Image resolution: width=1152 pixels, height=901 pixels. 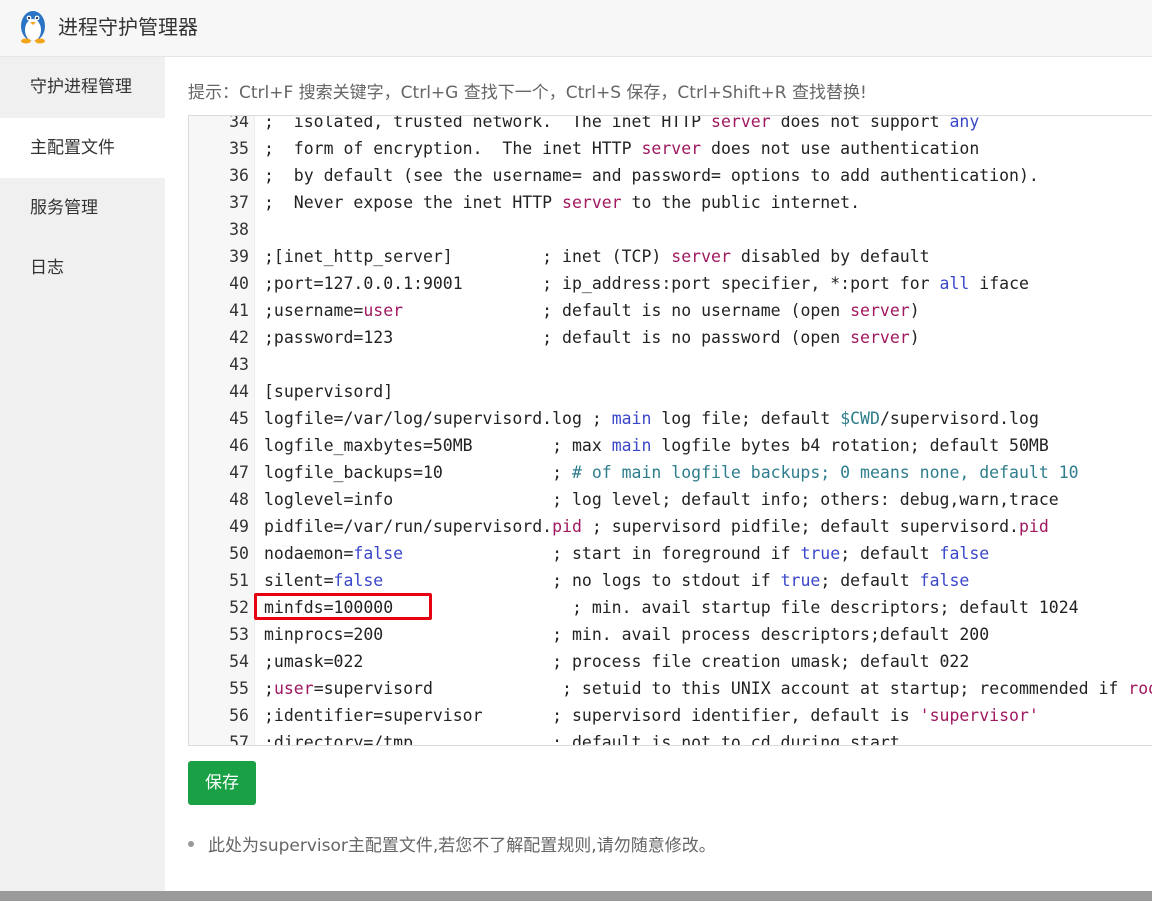 I want to click on line-number: 52, so click(x=239, y=607).